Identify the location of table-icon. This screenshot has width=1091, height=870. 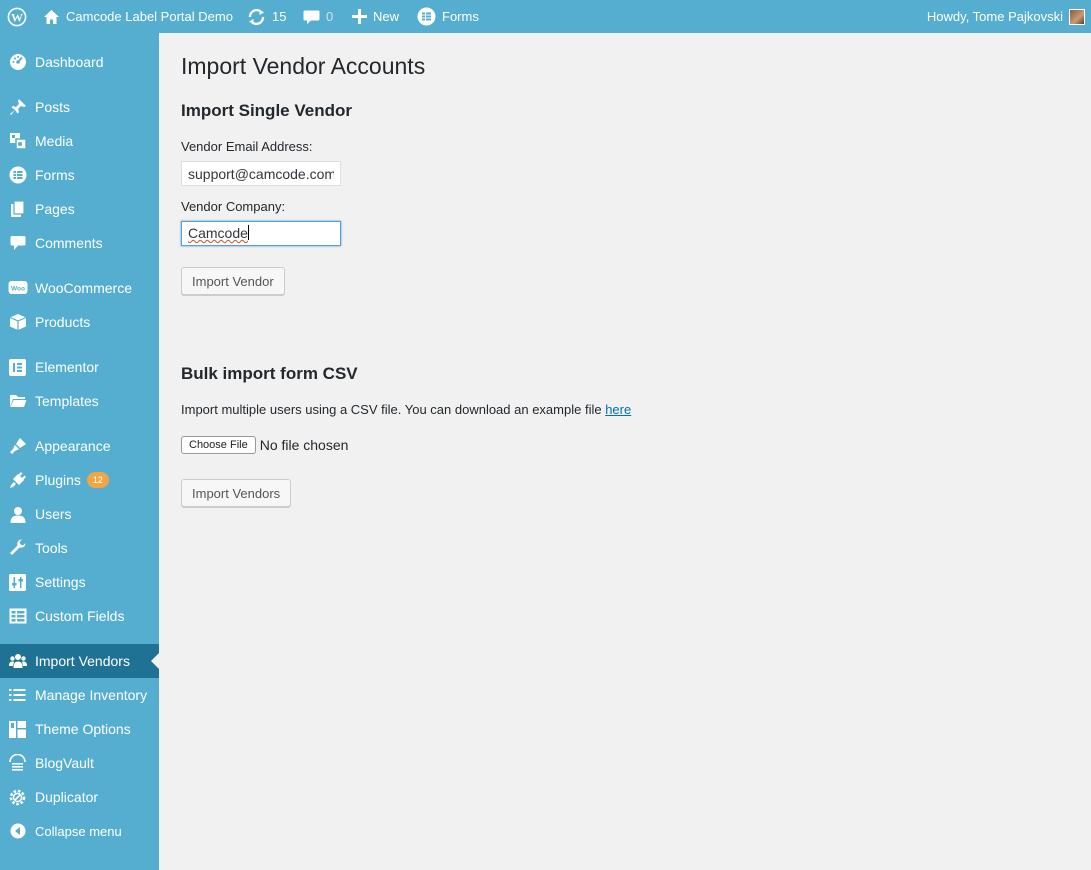
(17, 616).